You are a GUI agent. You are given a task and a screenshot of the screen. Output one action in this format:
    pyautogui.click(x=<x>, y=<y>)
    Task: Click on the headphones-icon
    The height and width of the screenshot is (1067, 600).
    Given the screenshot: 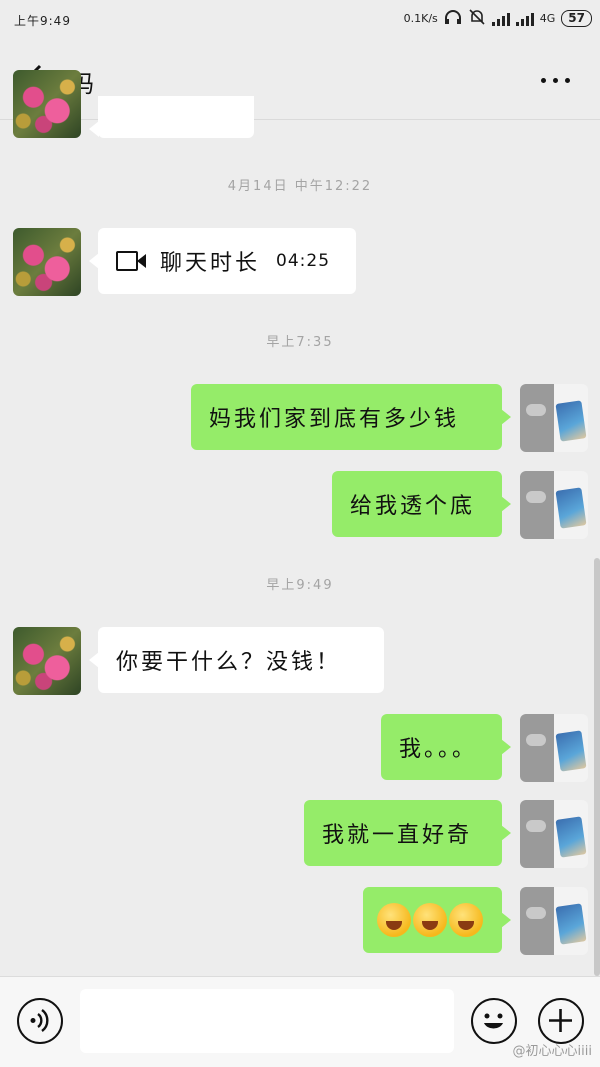 What is the action you would take?
    pyautogui.click(x=453, y=18)
    